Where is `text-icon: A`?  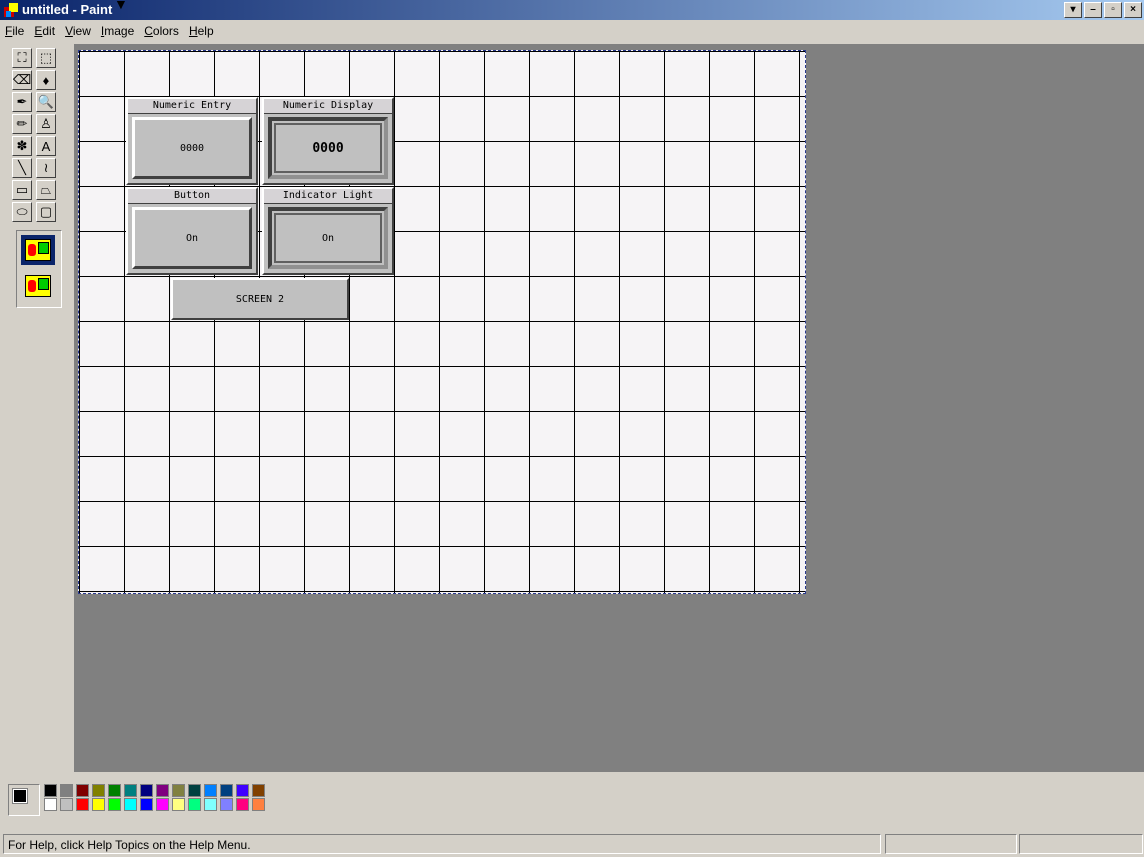 text-icon: A is located at coordinates (46, 146).